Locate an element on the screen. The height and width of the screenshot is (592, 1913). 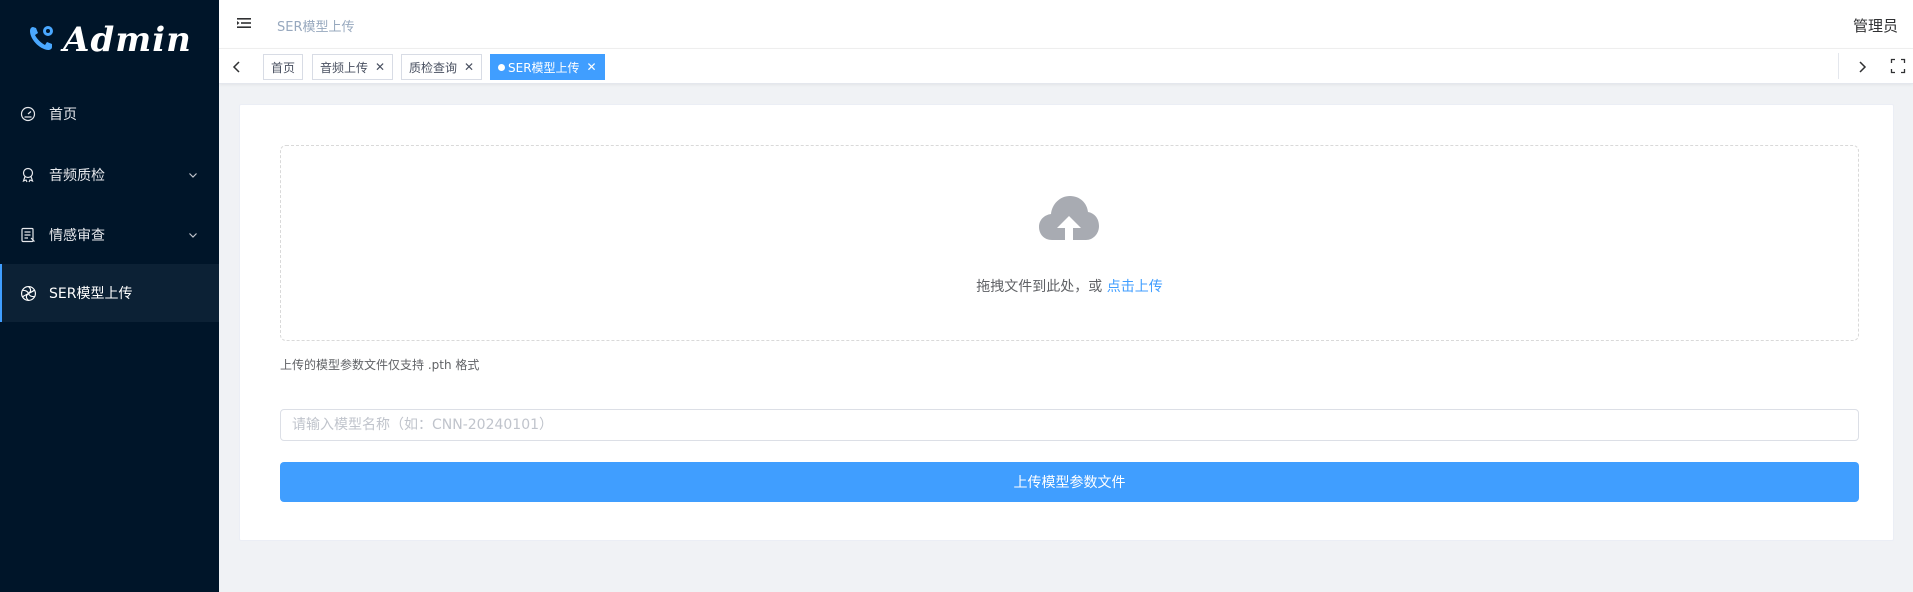
chevron-right-icon is located at coordinates (1862, 68).